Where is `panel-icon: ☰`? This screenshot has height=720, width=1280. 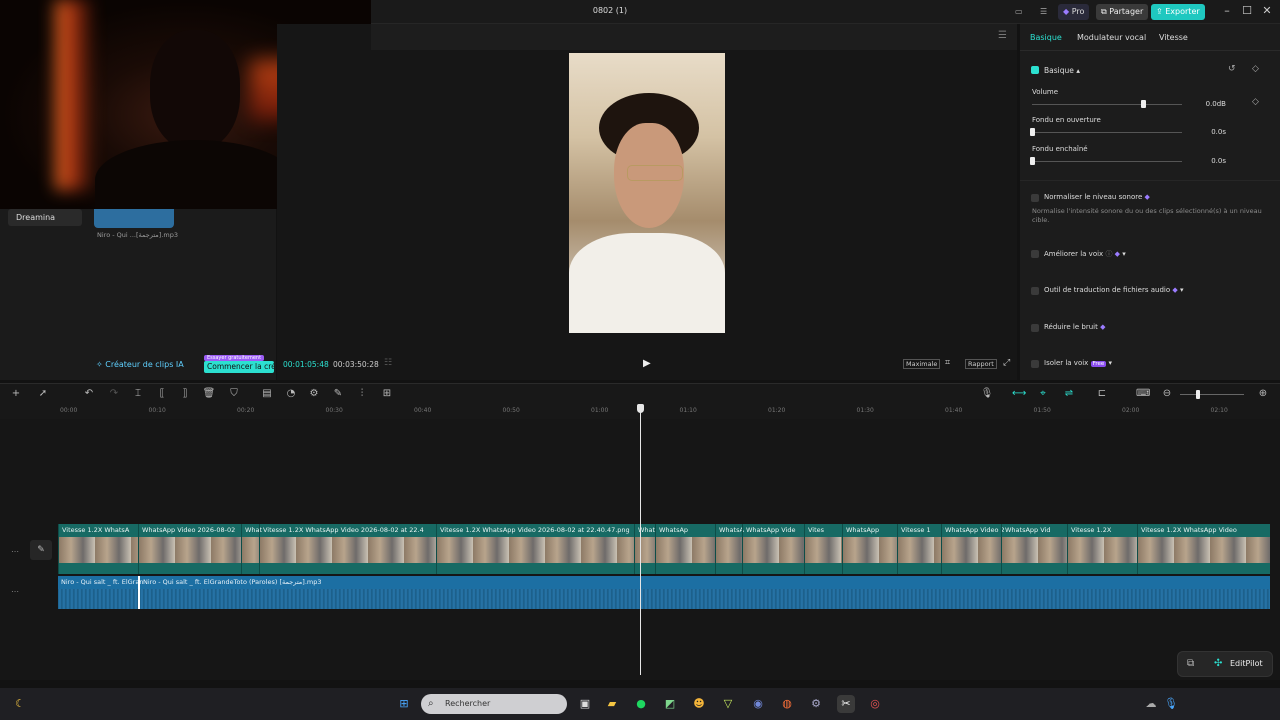
panel-icon: ☰ is located at coordinates (1043, 12).